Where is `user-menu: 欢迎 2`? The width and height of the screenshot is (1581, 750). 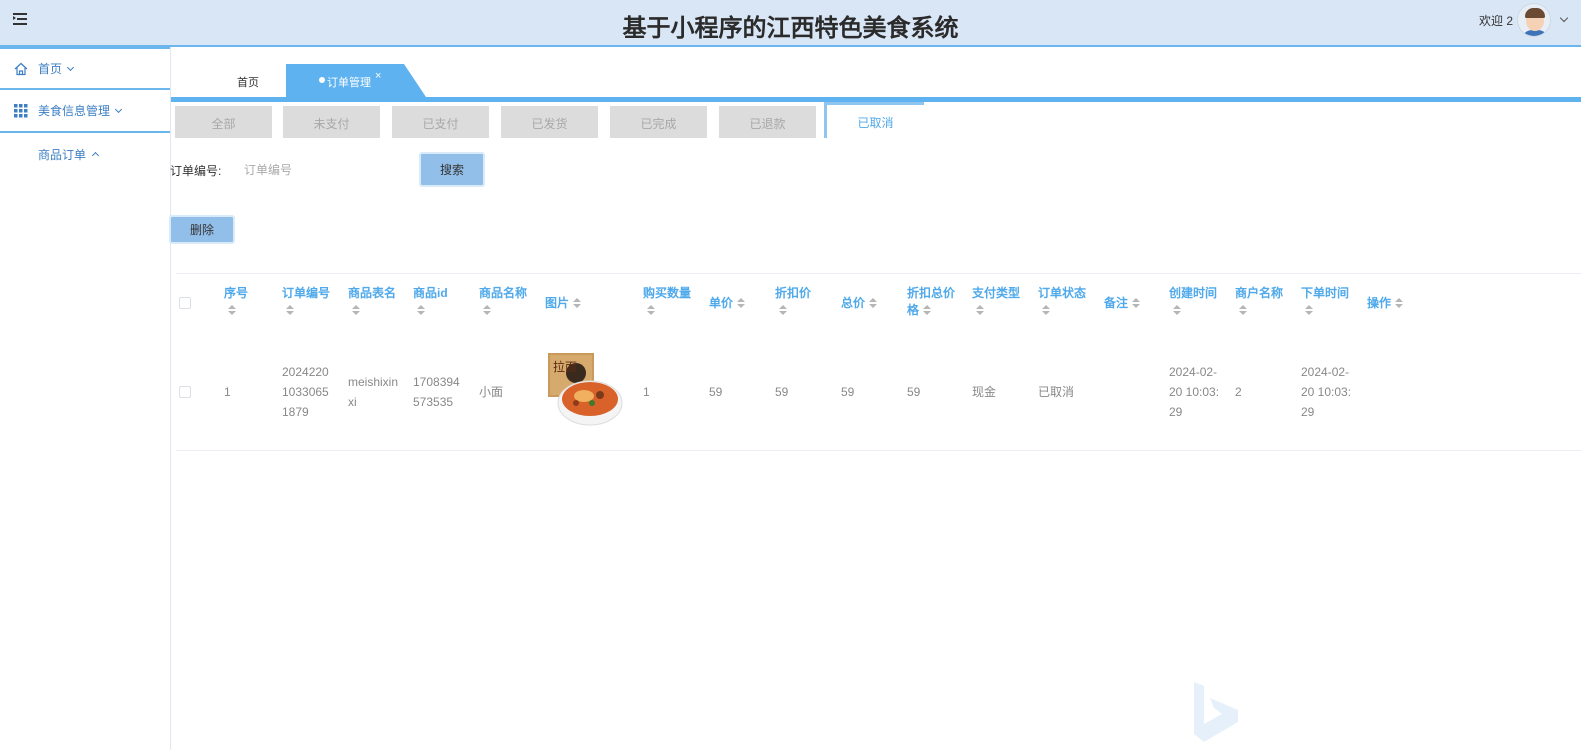
user-menu: 欢迎 2 is located at coordinates (1523, 20).